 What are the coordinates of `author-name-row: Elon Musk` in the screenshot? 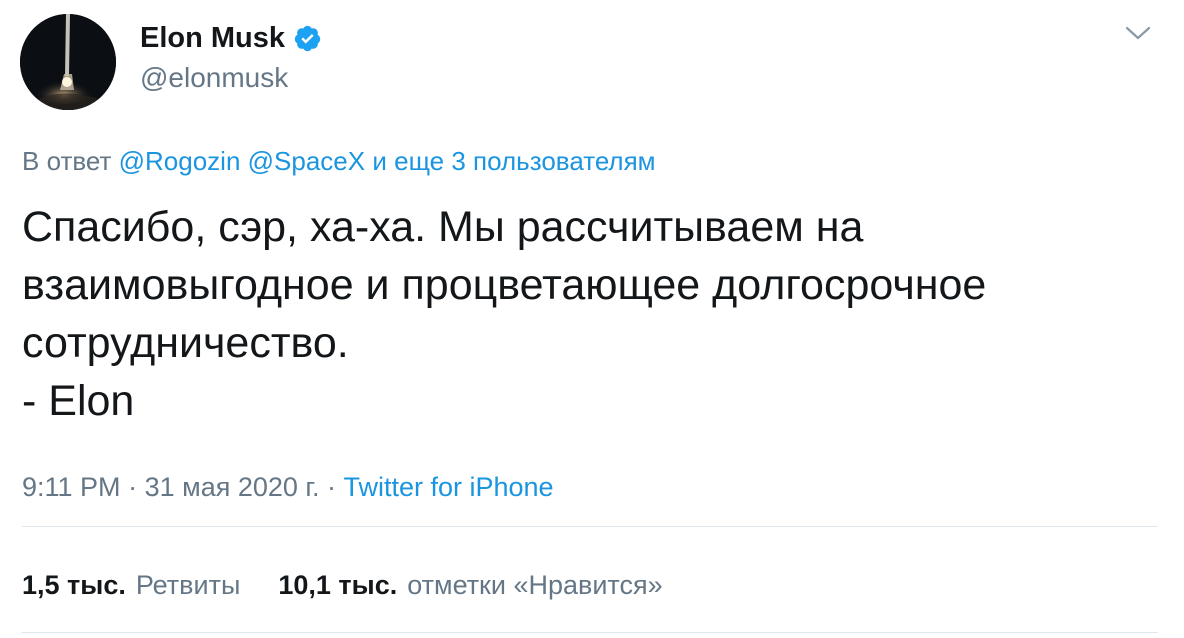 It's located at (231, 38).